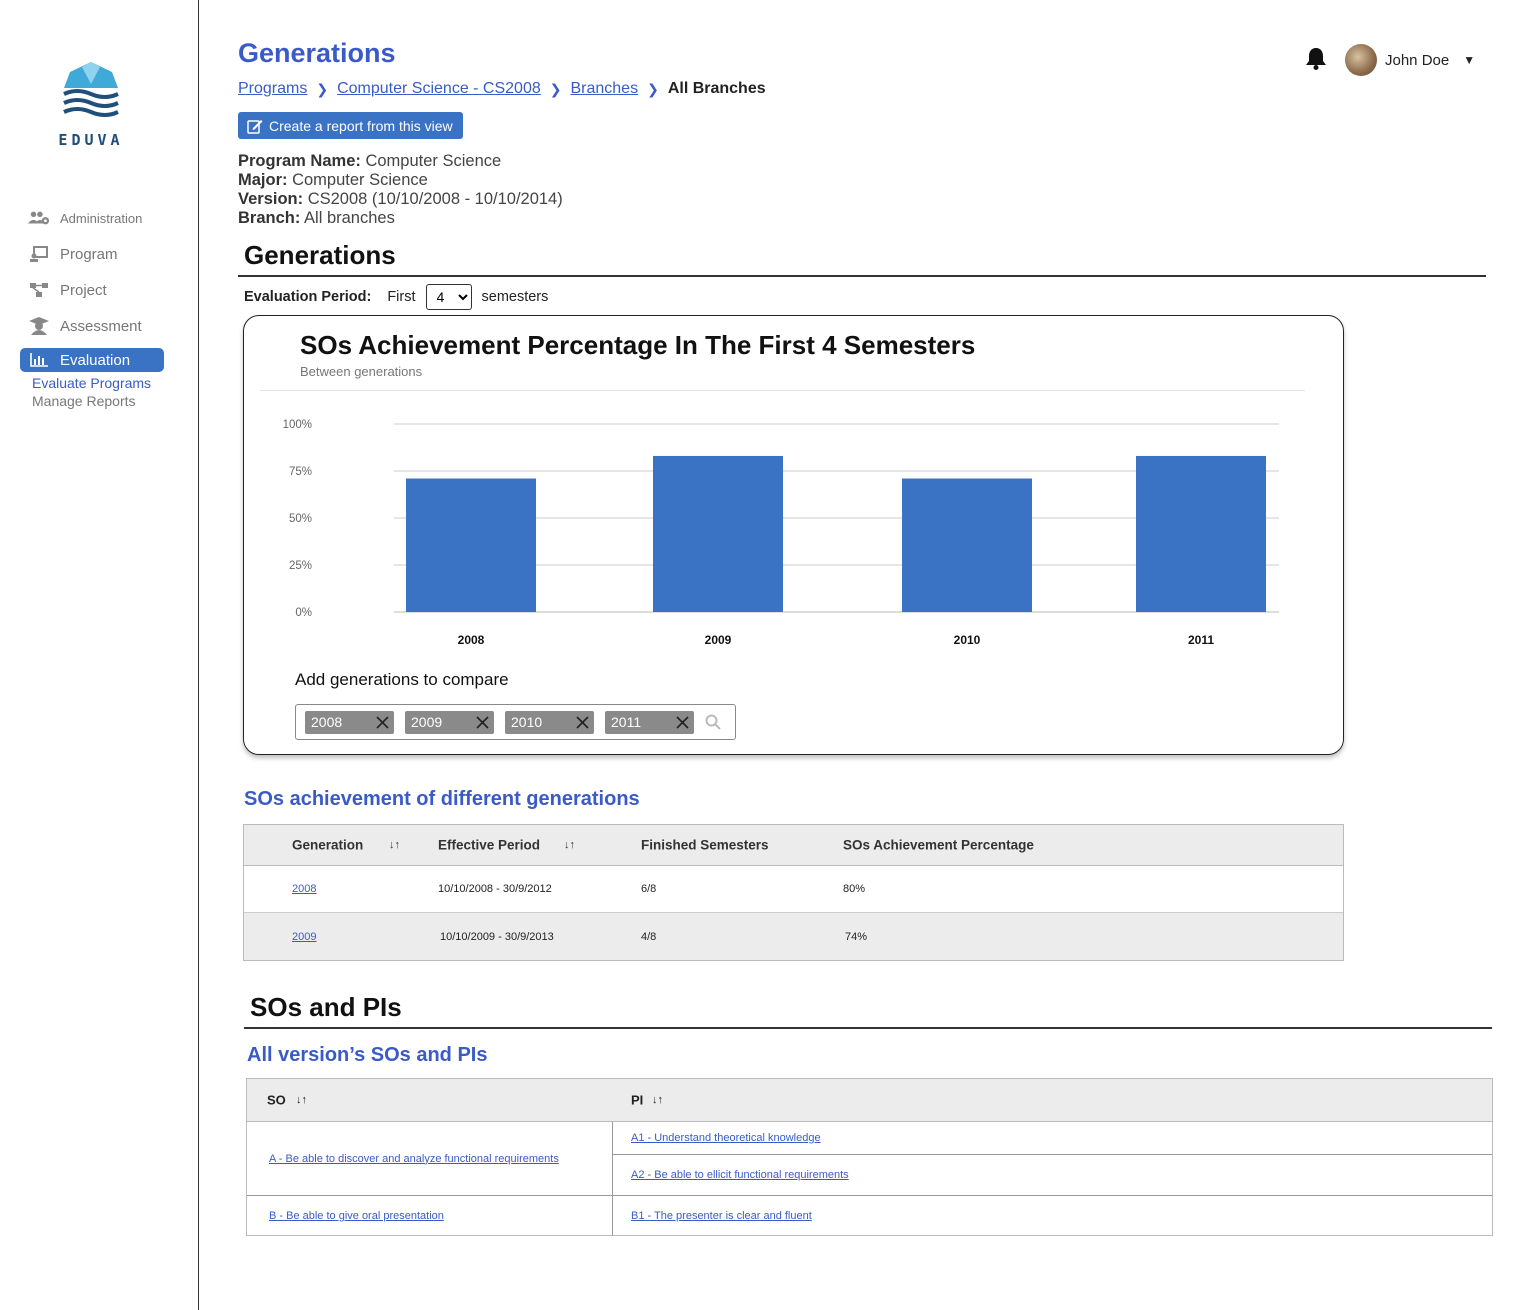 The image size is (1523, 1310). I want to click on so-cell: B - Be able to give oral presentation, so click(430, 1216).